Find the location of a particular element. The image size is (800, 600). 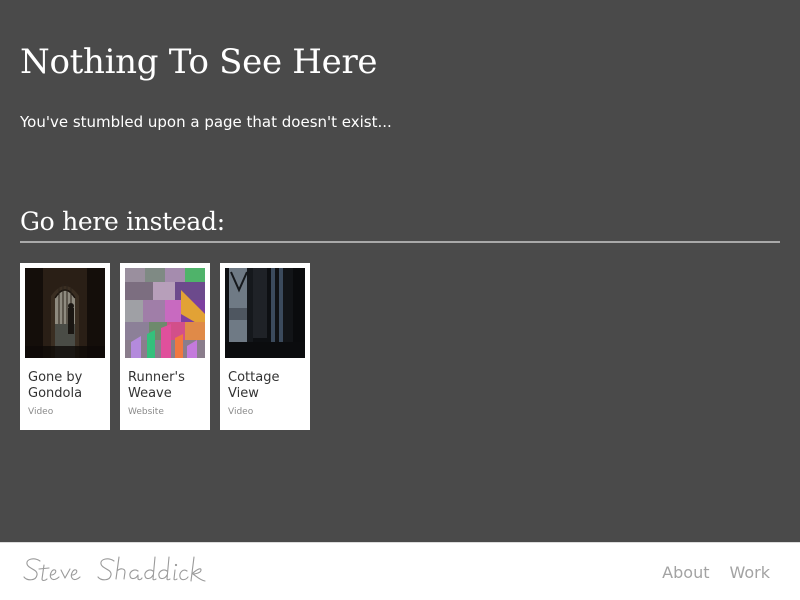

card-gone-by-gondola: Gone by Gondola Video is located at coordinates (65, 346).